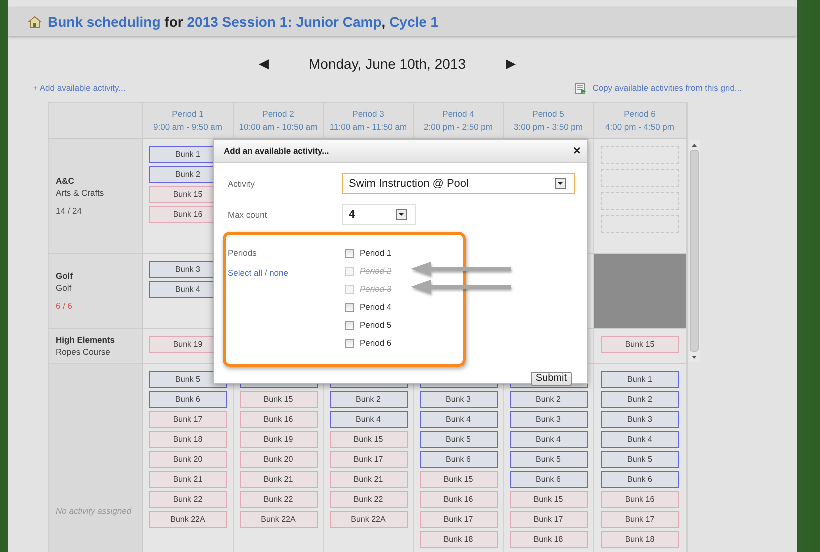 The width and height of the screenshot is (820, 552). What do you see at coordinates (279, 439) in the screenshot?
I see `bunk-chip: Bunk 19` at bounding box center [279, 439].